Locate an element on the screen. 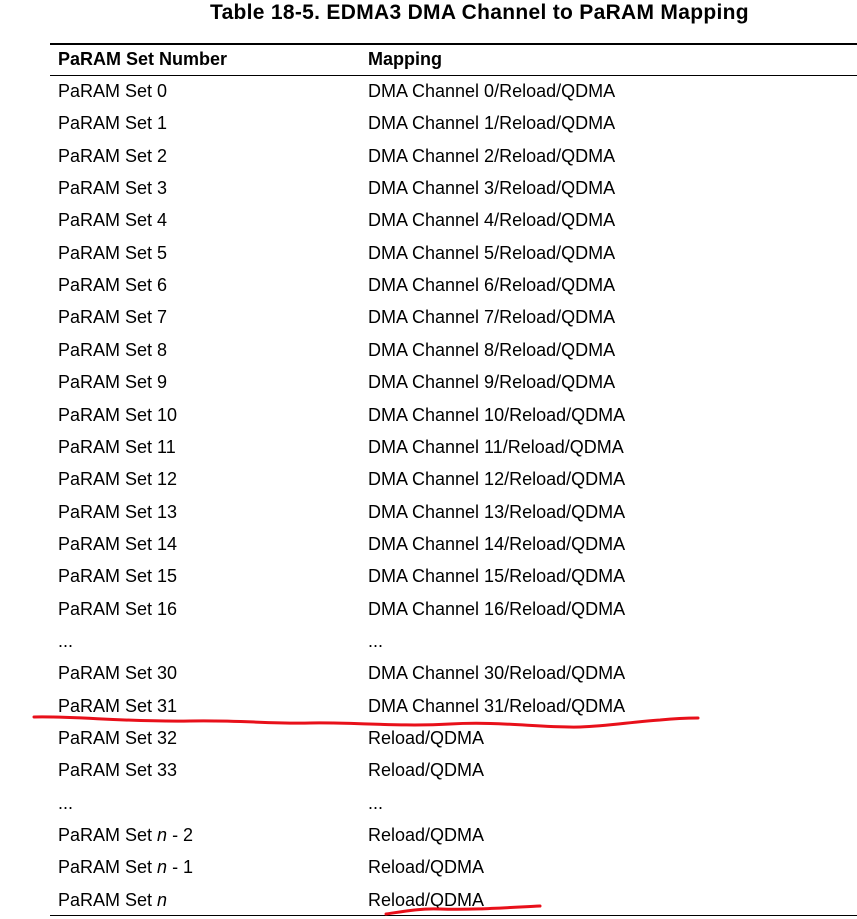  table-bottom-rule is located at coordinates (453, 915).